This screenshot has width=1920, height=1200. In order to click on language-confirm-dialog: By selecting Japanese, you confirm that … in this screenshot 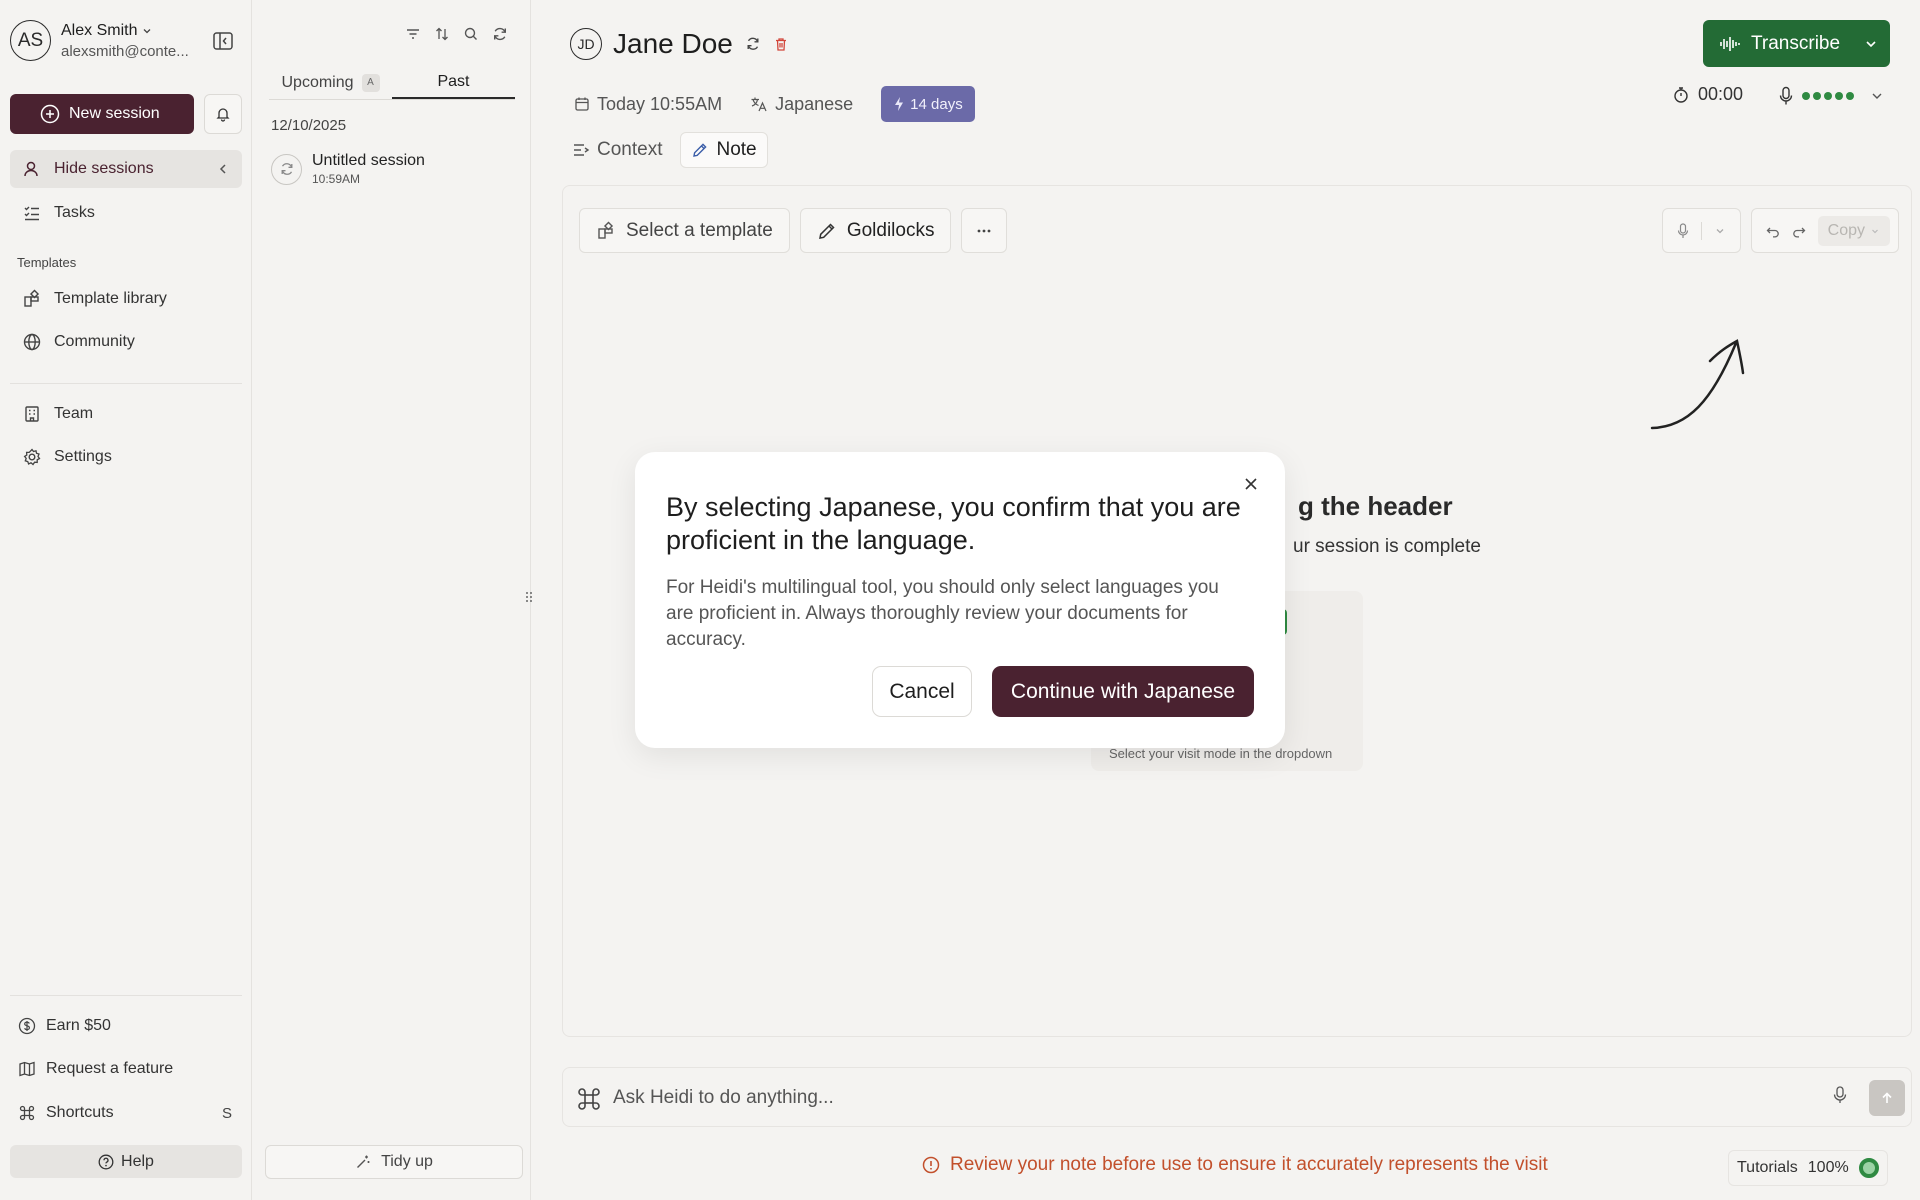, I will do `click(960, 600)`.